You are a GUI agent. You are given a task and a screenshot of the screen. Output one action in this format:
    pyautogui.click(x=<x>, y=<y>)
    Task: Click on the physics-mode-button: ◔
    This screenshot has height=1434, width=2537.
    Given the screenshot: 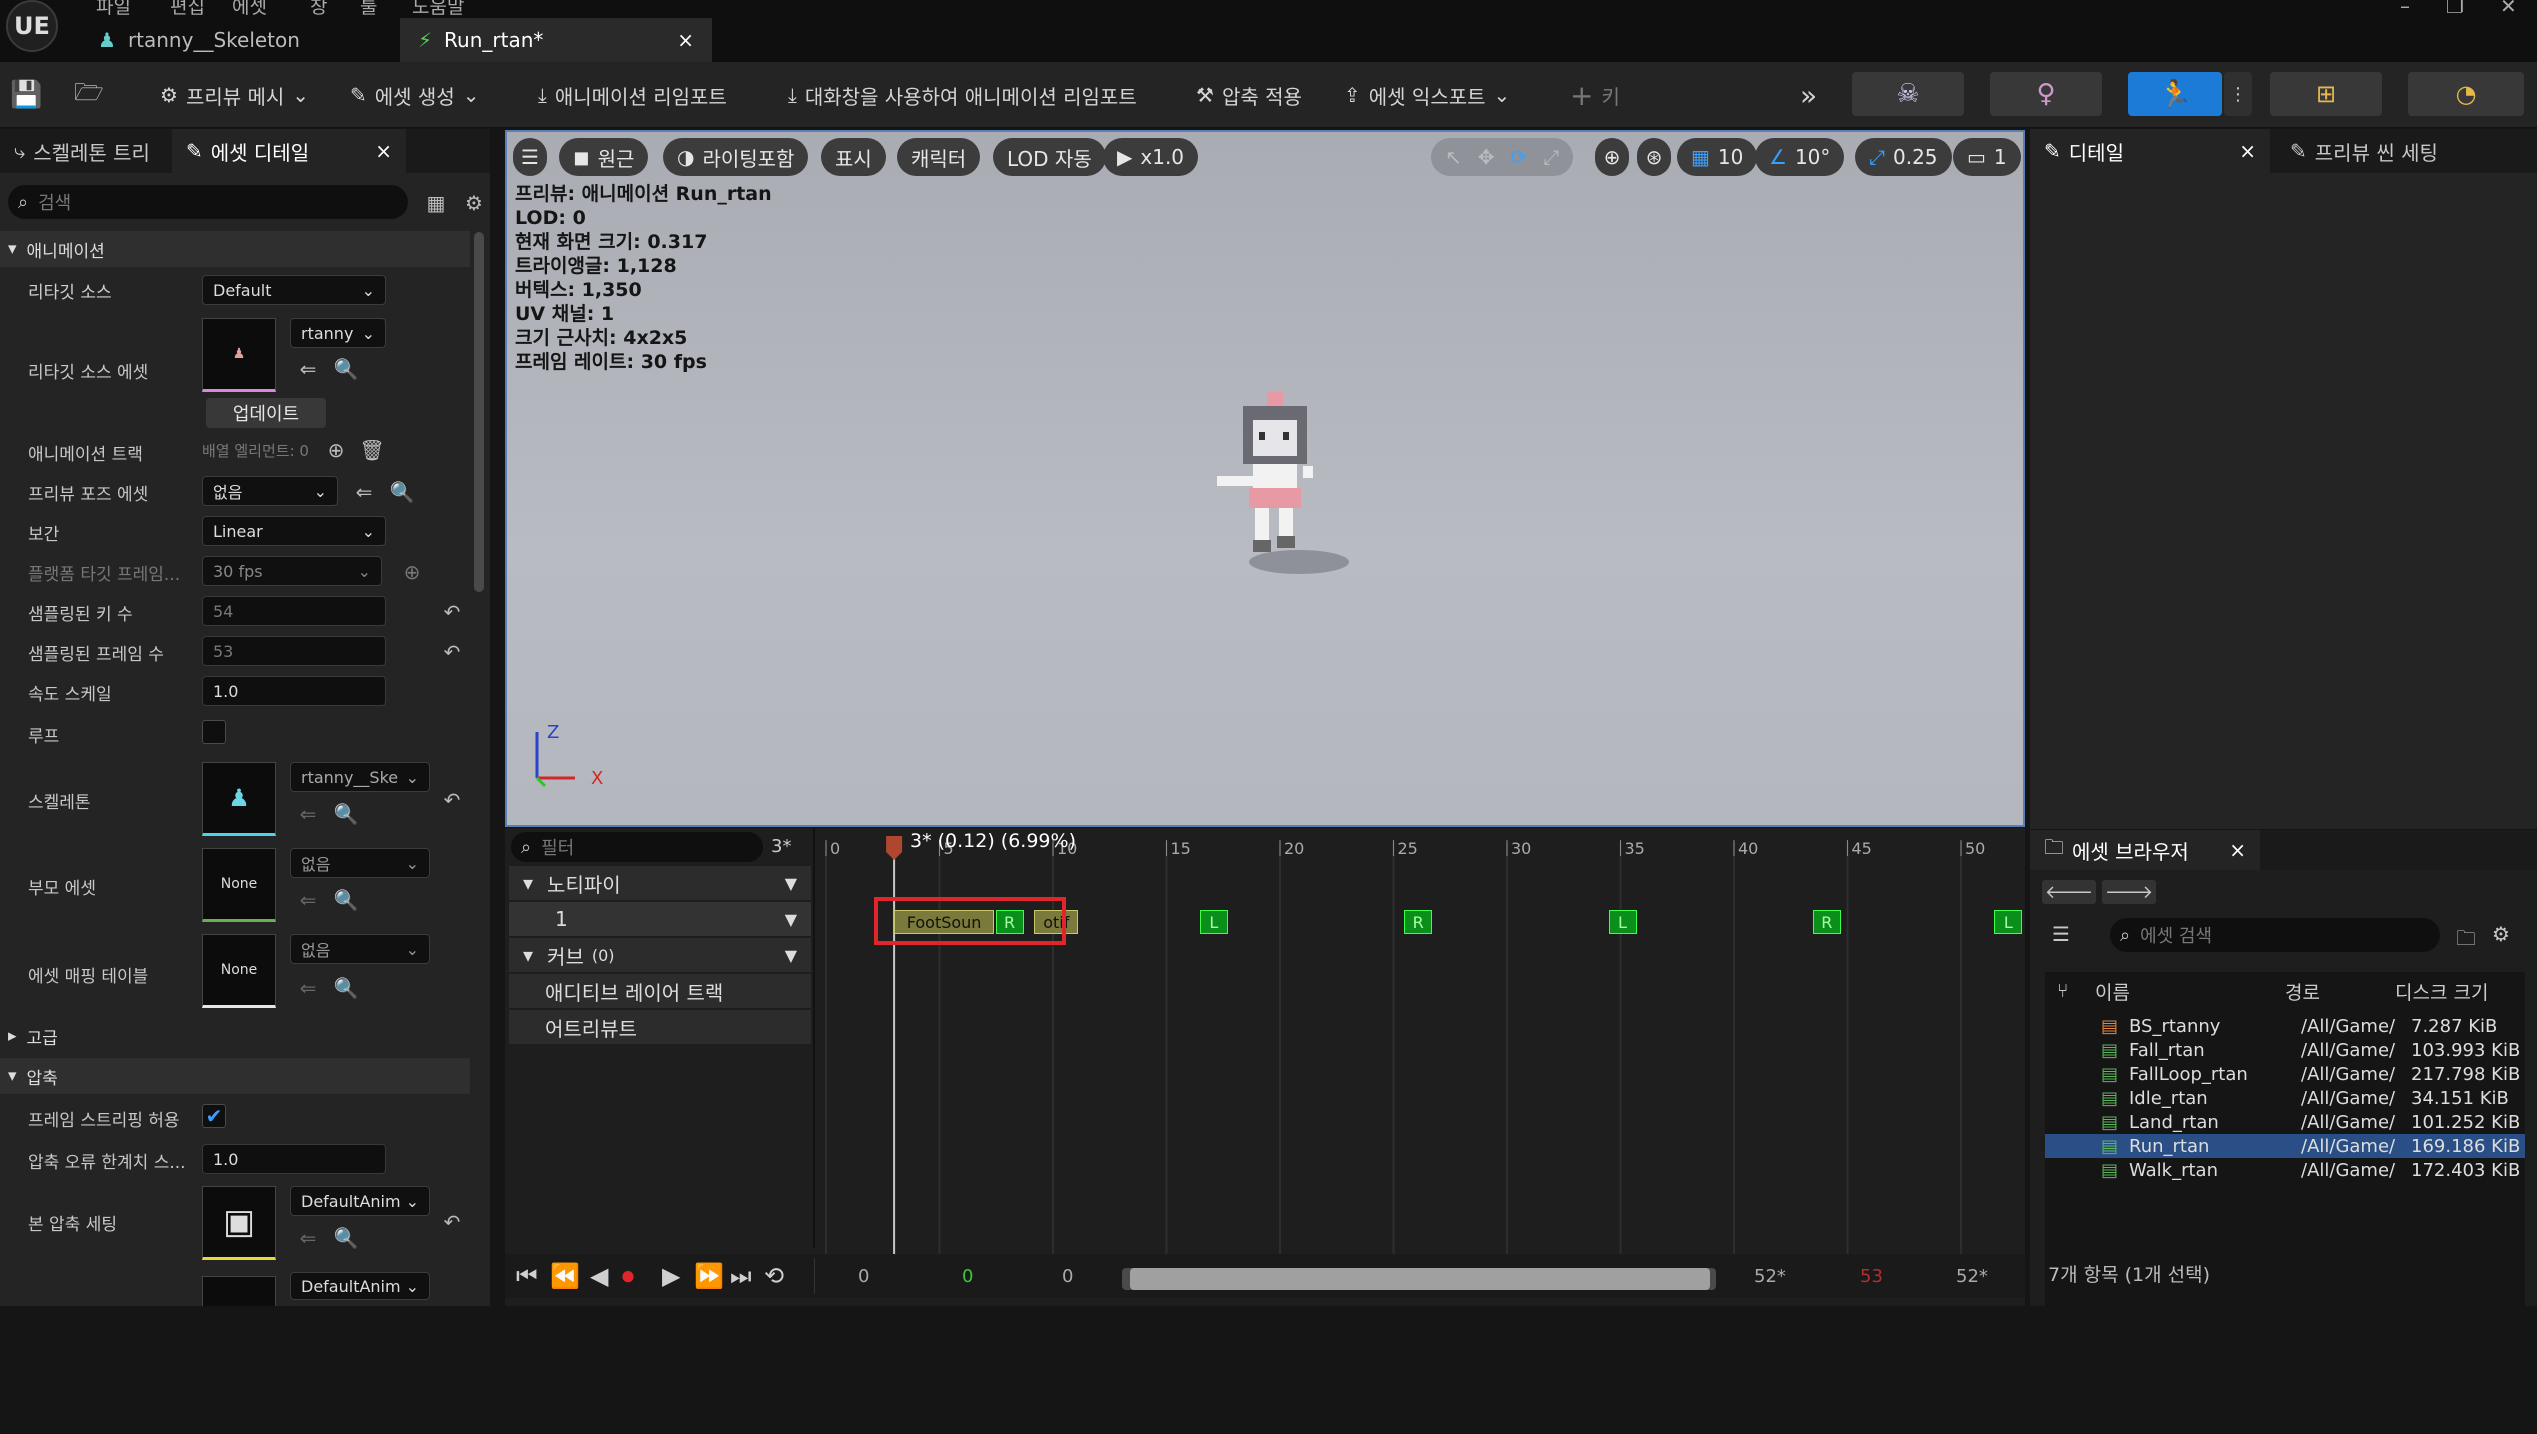 What is the action you would take?
    pyautogui.click(x=2466, y=94)
    